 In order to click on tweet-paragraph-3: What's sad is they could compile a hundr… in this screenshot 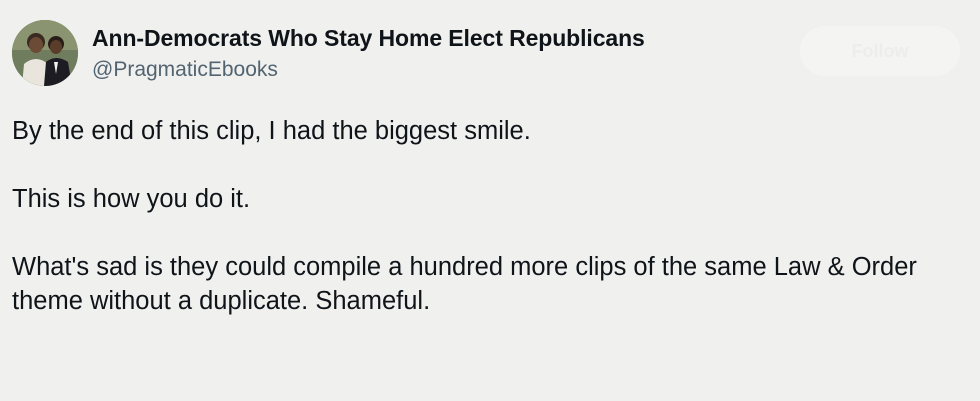, I will do `click(464, 284)`.